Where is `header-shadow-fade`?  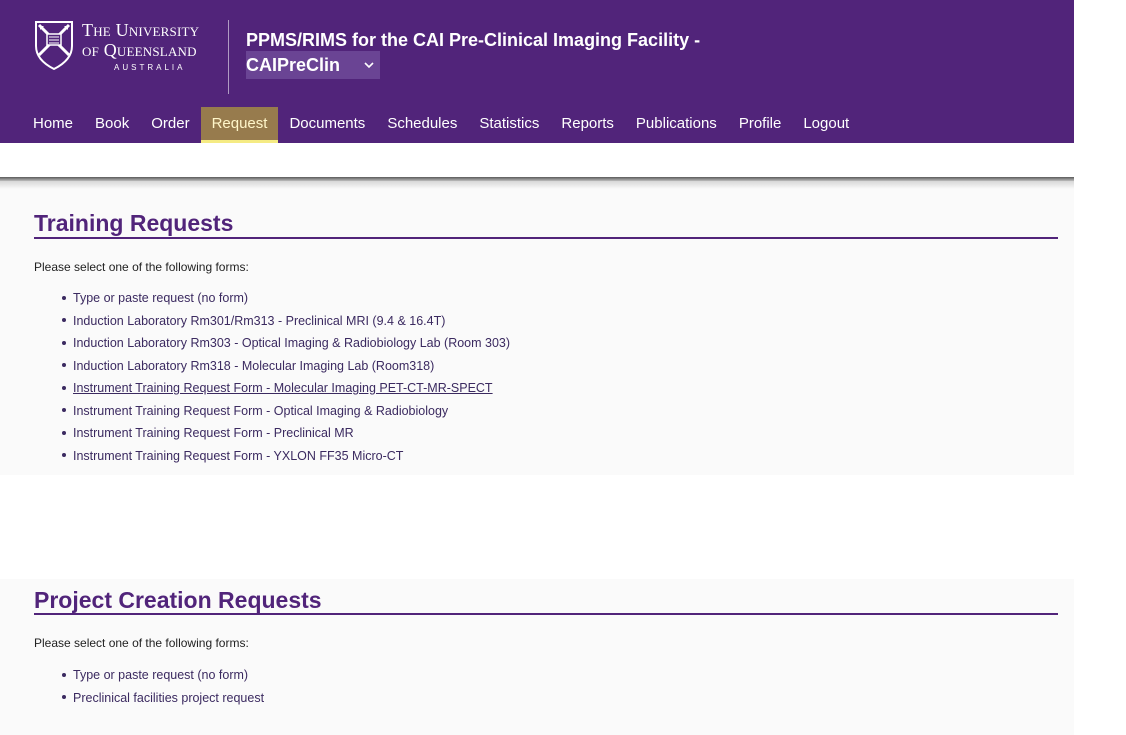 header-shadow-fade is located at coordinates (537, 185).